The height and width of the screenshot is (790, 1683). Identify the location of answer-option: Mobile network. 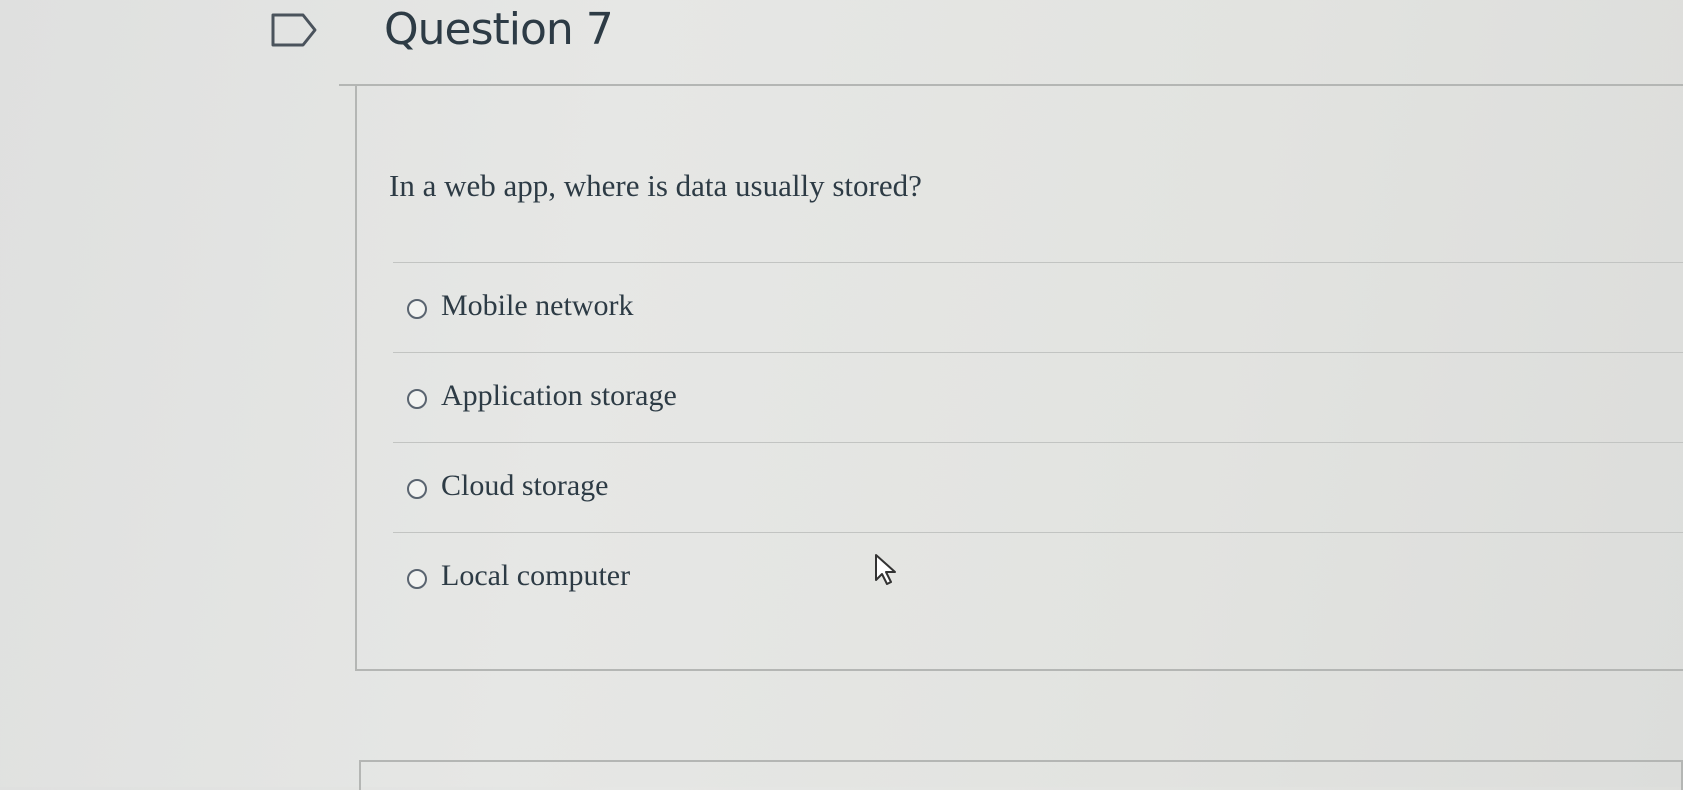
(1038, 307).